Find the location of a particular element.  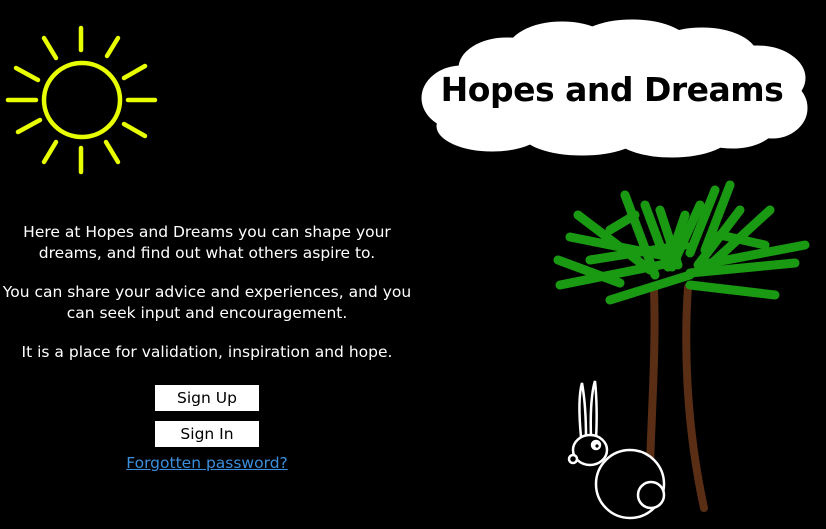

sun-icon is located at coordinates (81, 100).